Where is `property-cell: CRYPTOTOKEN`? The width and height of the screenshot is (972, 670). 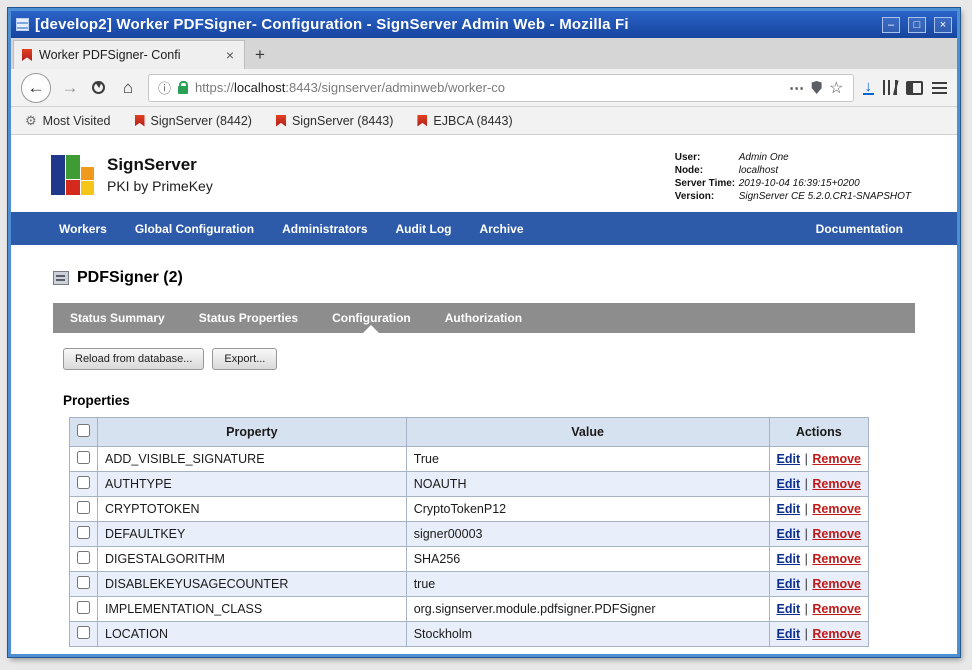 property-cell: CRYPTOTOKEN is located at coordinates (252, 509).